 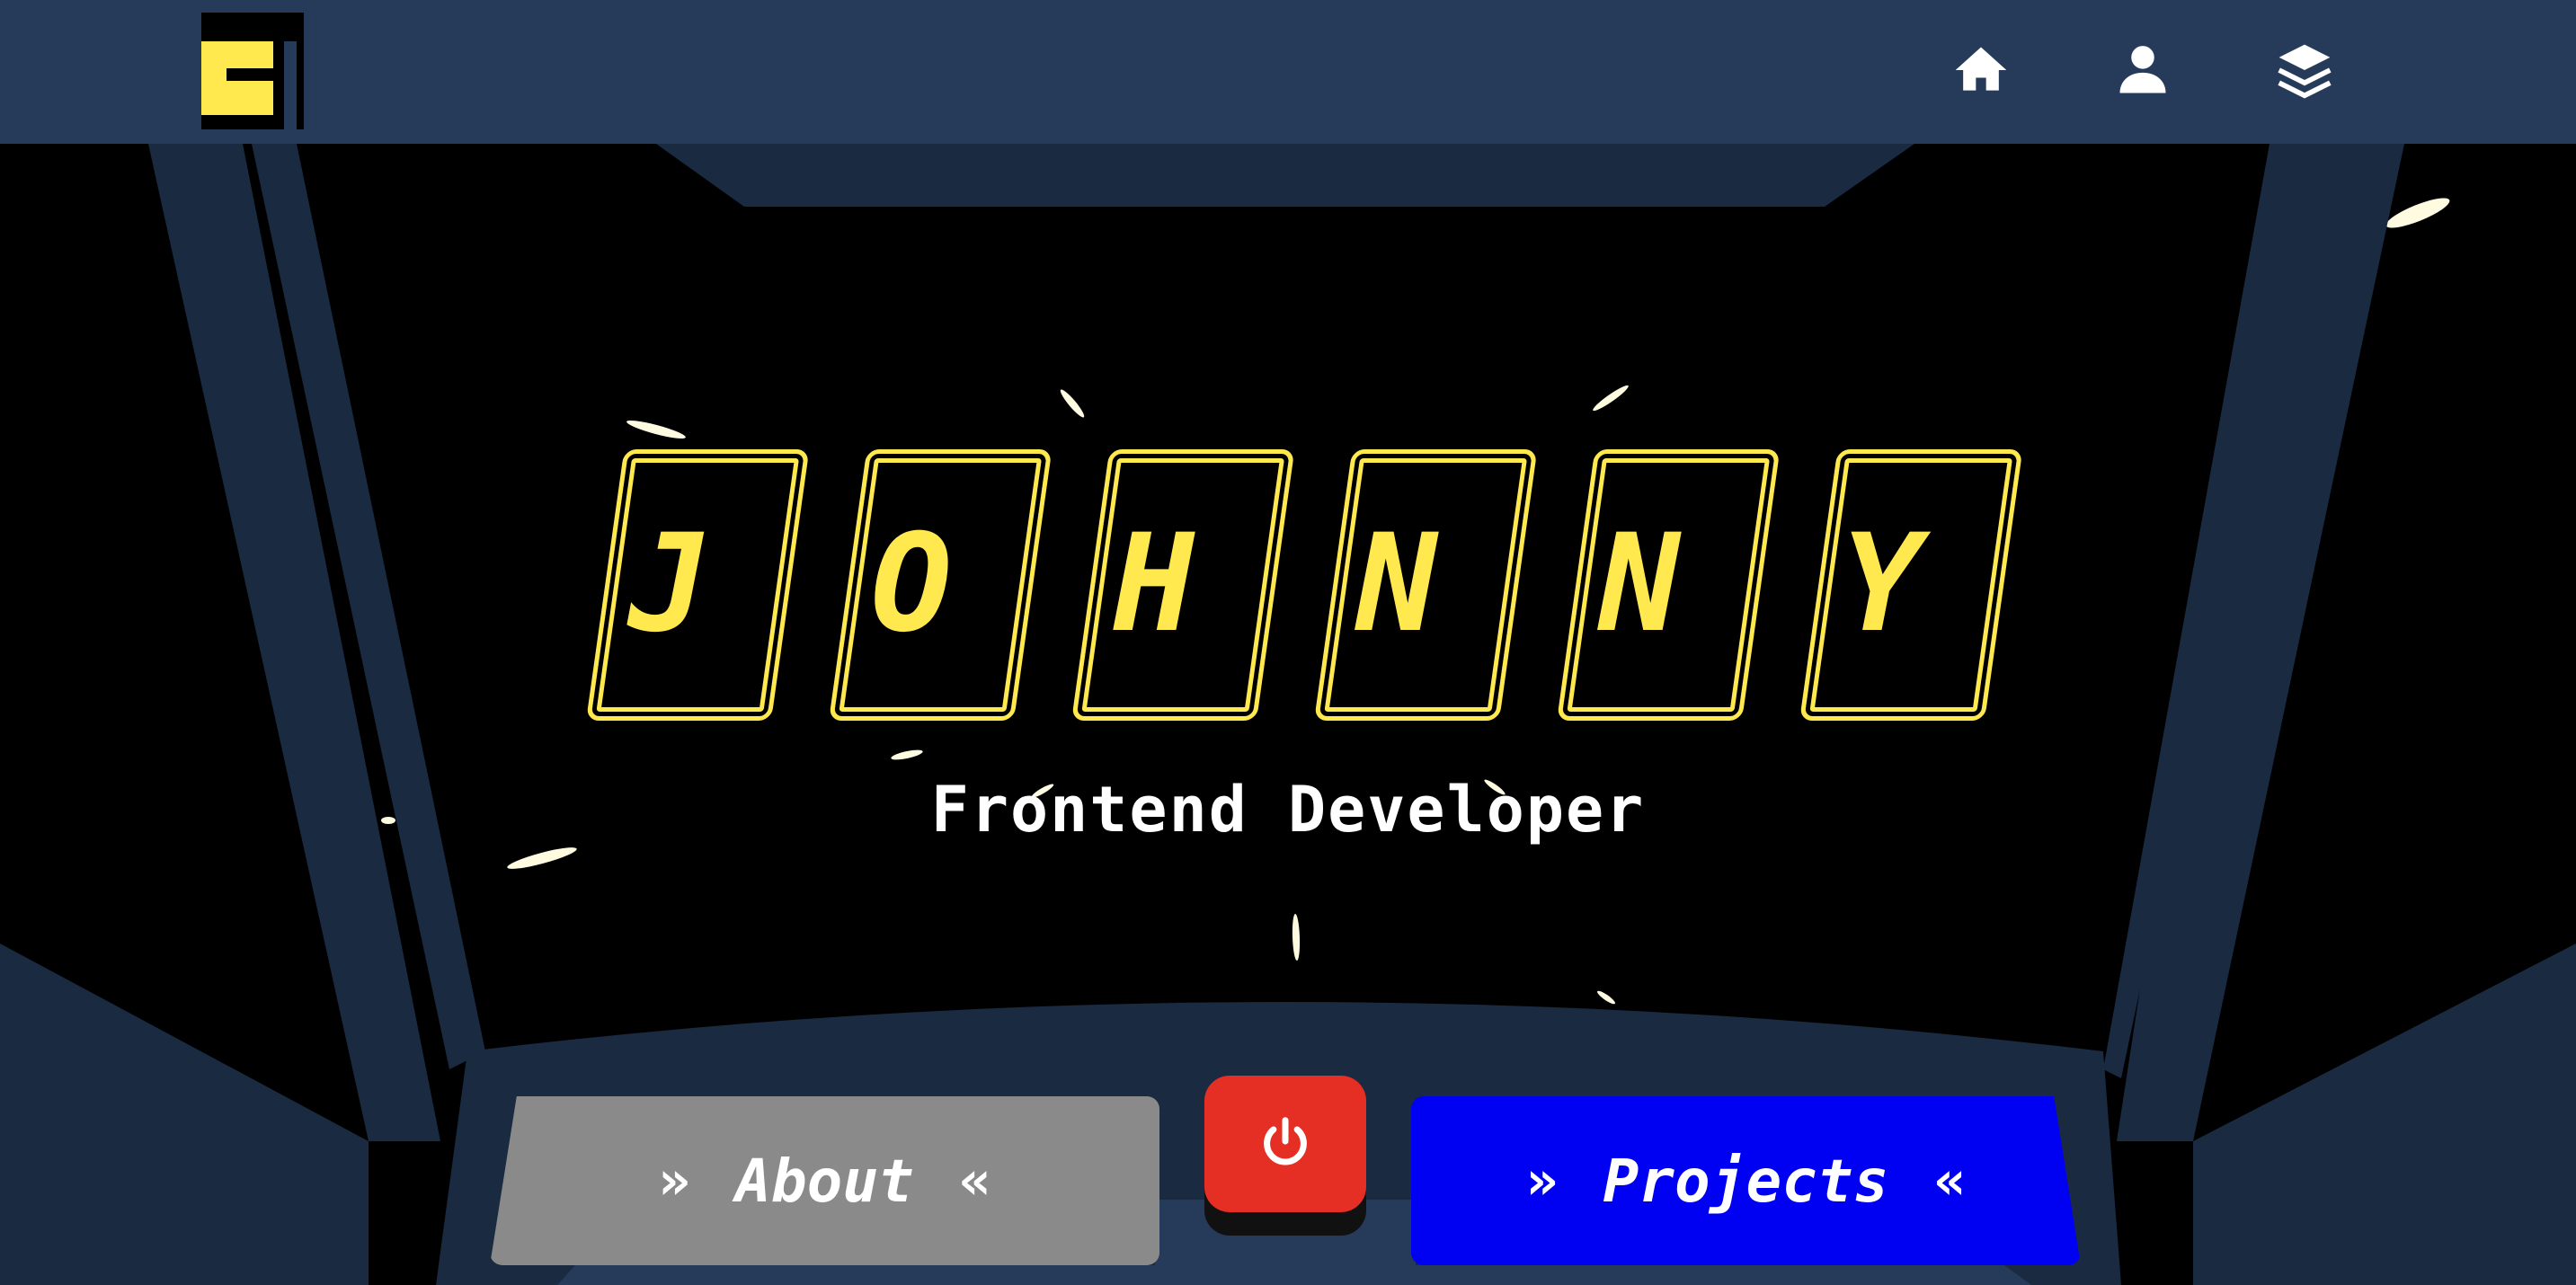 What do you see at coordinates (2142, 70) in the screenshot?
I see `user-icon` at bounding box center [2142, 70].